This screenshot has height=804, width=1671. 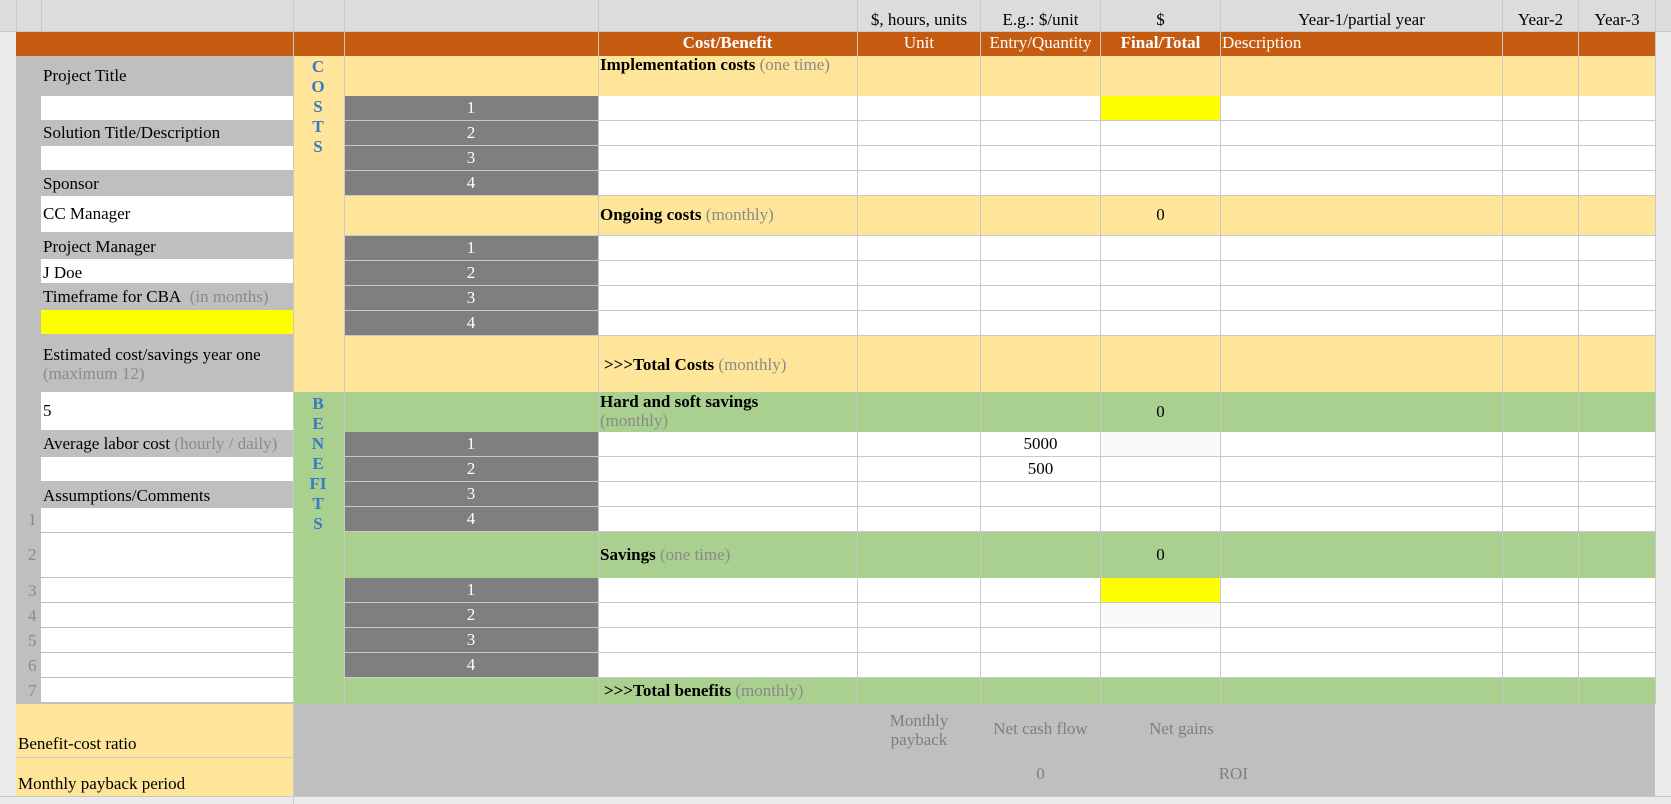 I want to click on estimated-input: 5, so click(x=167, y=411).